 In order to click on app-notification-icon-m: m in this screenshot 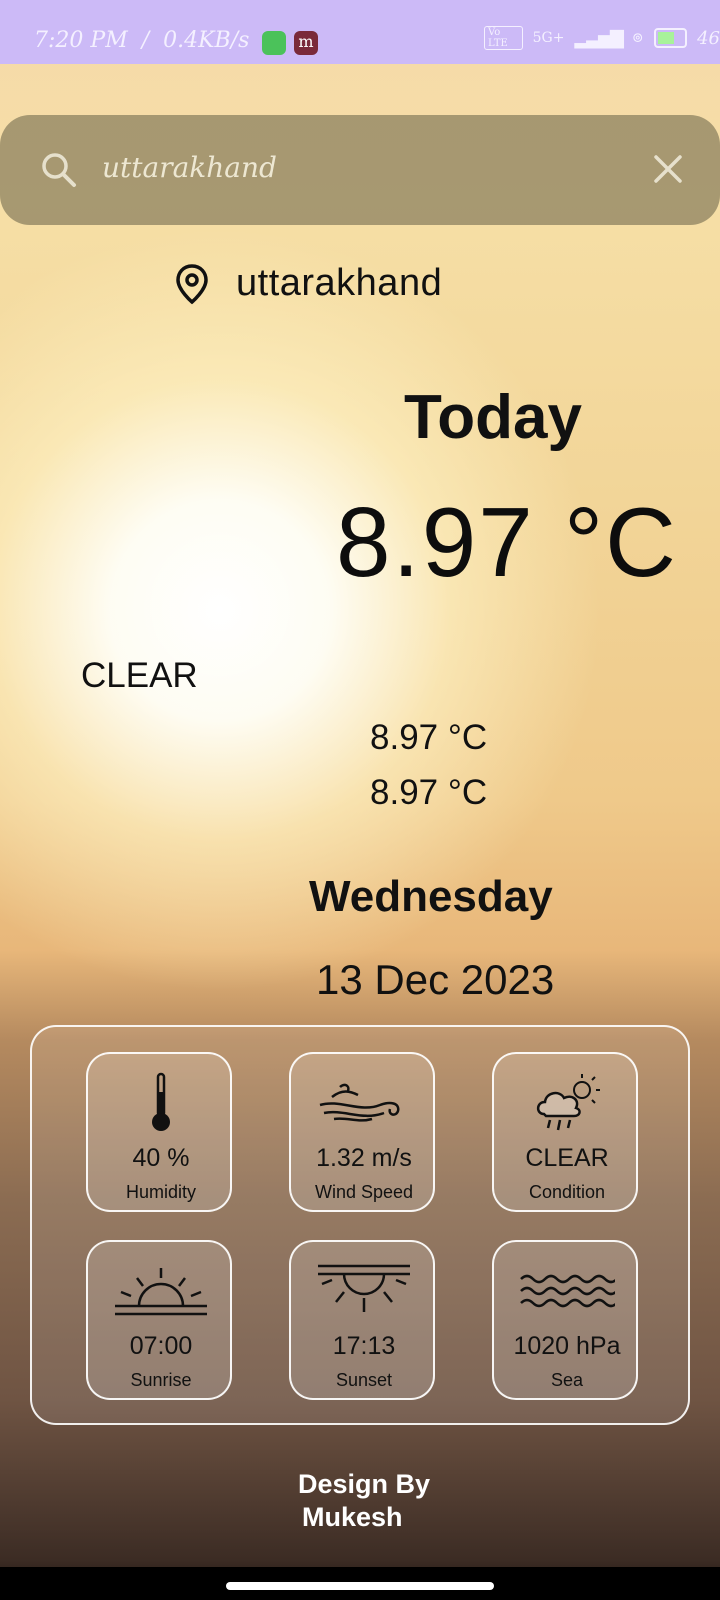, I will do `click(306, 43)`.